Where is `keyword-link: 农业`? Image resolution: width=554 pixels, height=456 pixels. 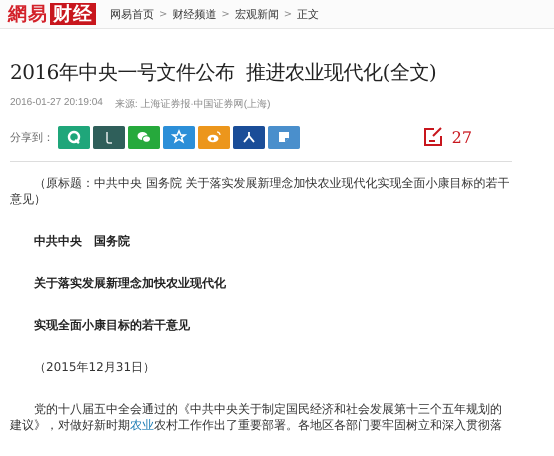
keyword-link: 农业 is located at coordinates (142, 425).